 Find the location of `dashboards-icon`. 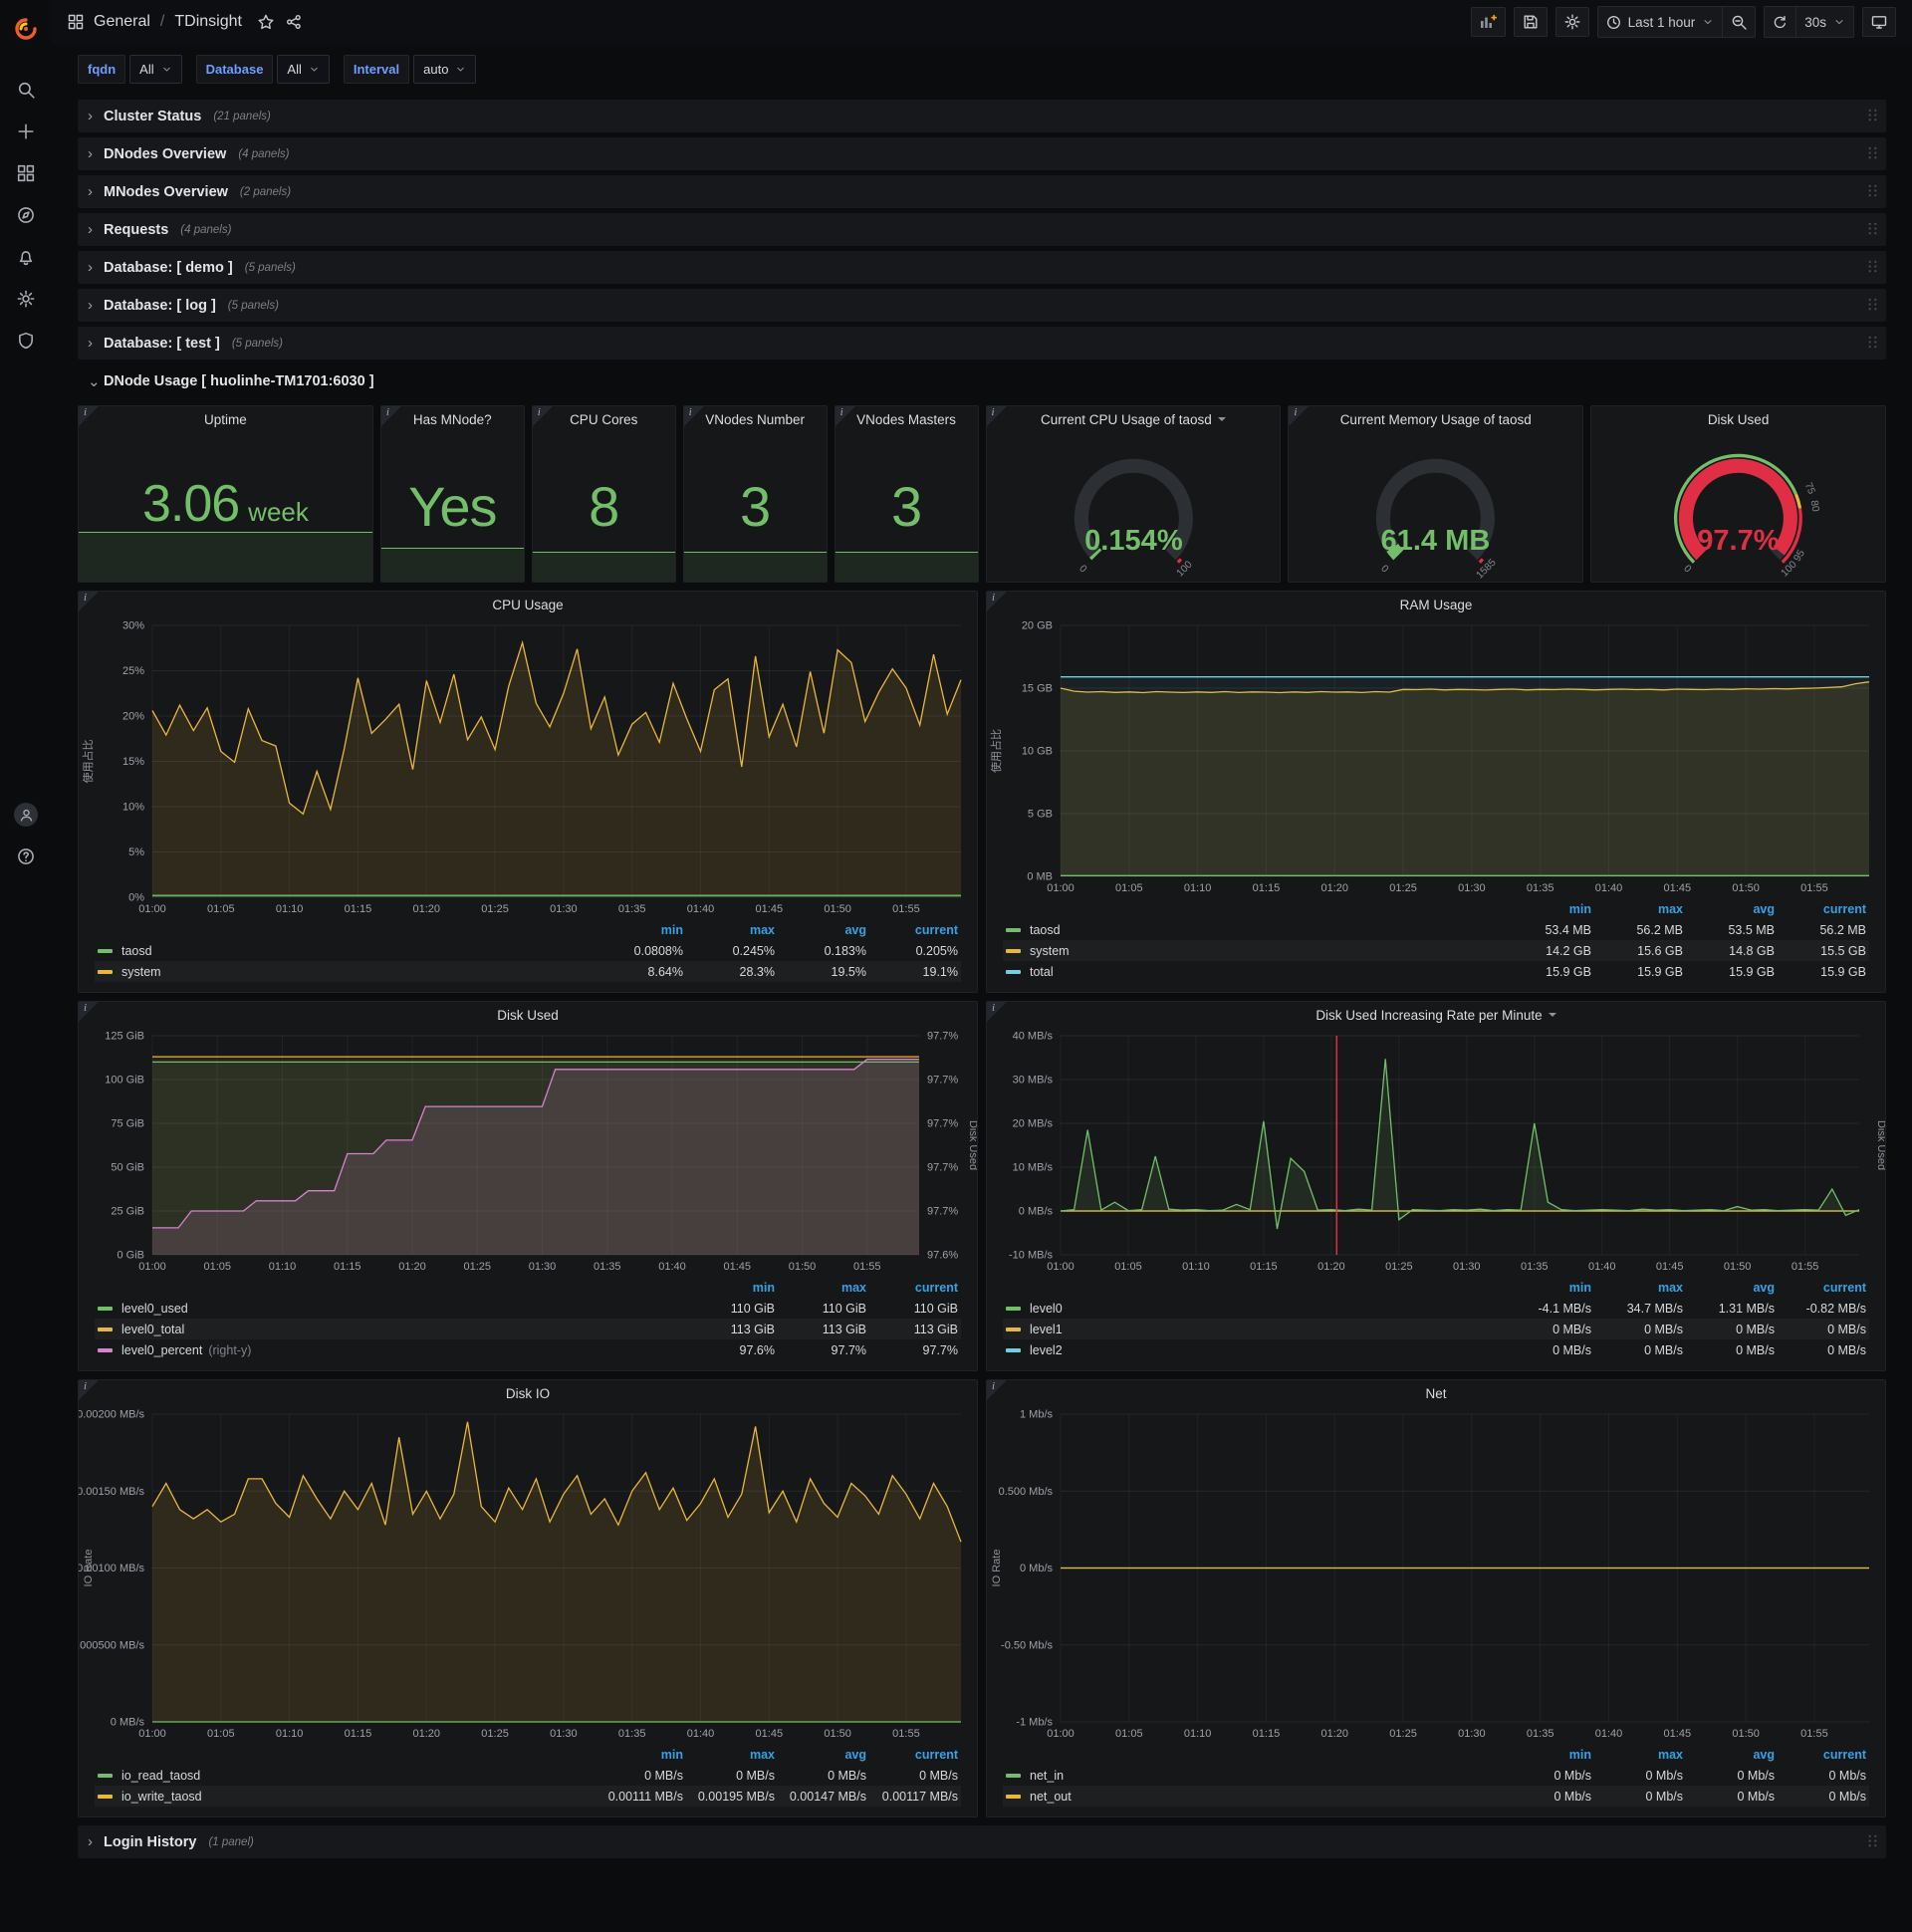

dashboards-icon is located at coordinates (76, 22).